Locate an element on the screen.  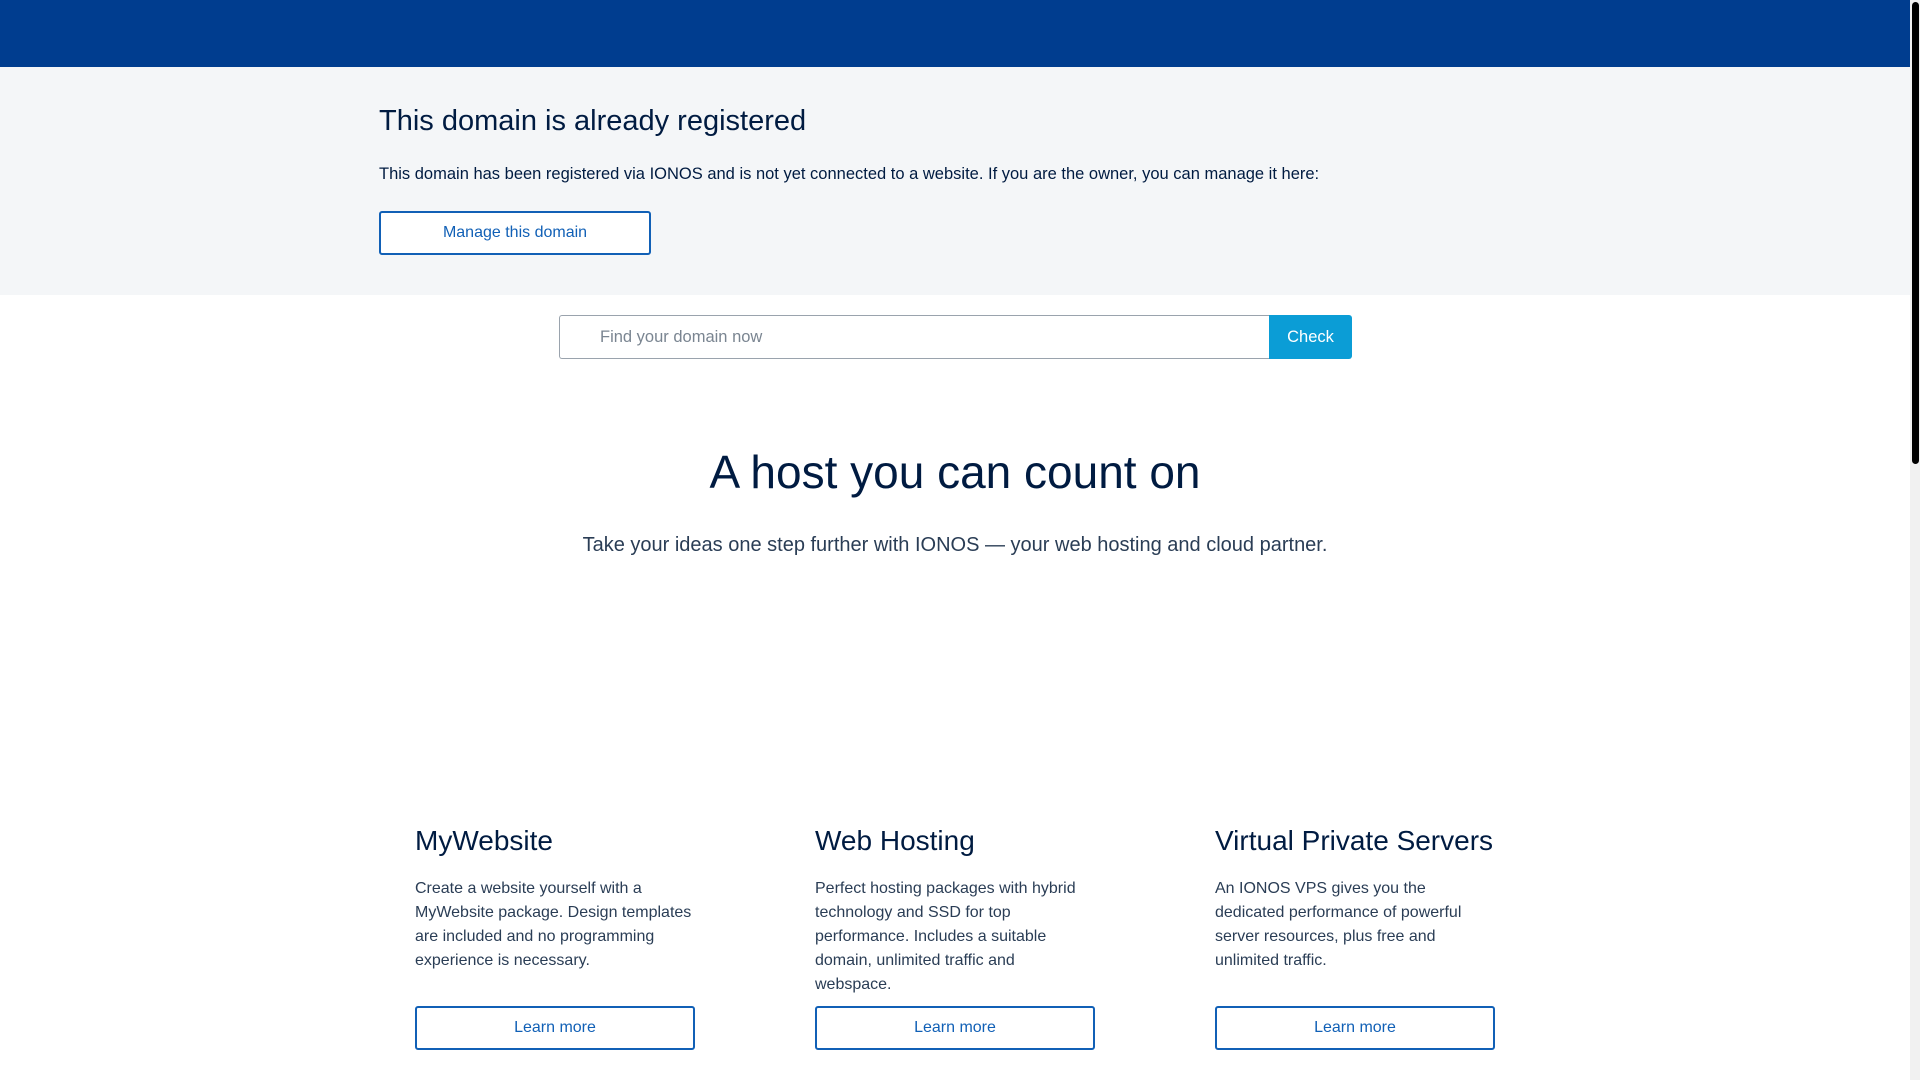
learn-more-mywebsite-button: Learn more is located at coordinates (555, 1028).